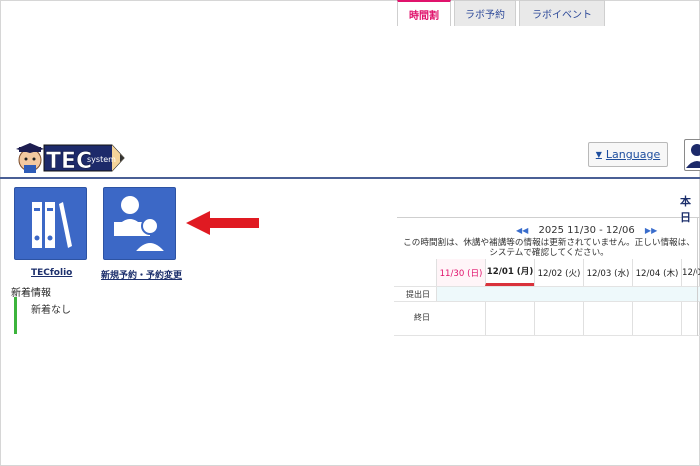  I want to click on tab-lab-event: ラボイベント, so click(562, 13).